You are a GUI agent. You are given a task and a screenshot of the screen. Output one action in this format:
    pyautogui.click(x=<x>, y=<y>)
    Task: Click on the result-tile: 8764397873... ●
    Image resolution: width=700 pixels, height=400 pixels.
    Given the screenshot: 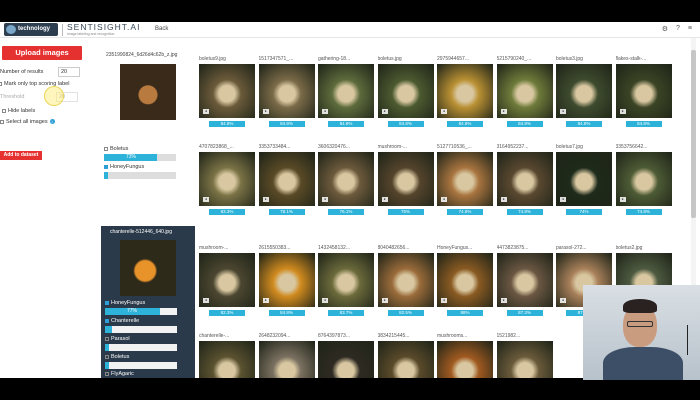 What is the action you would take?
    pyautogui.click(x=346, y=355)
    